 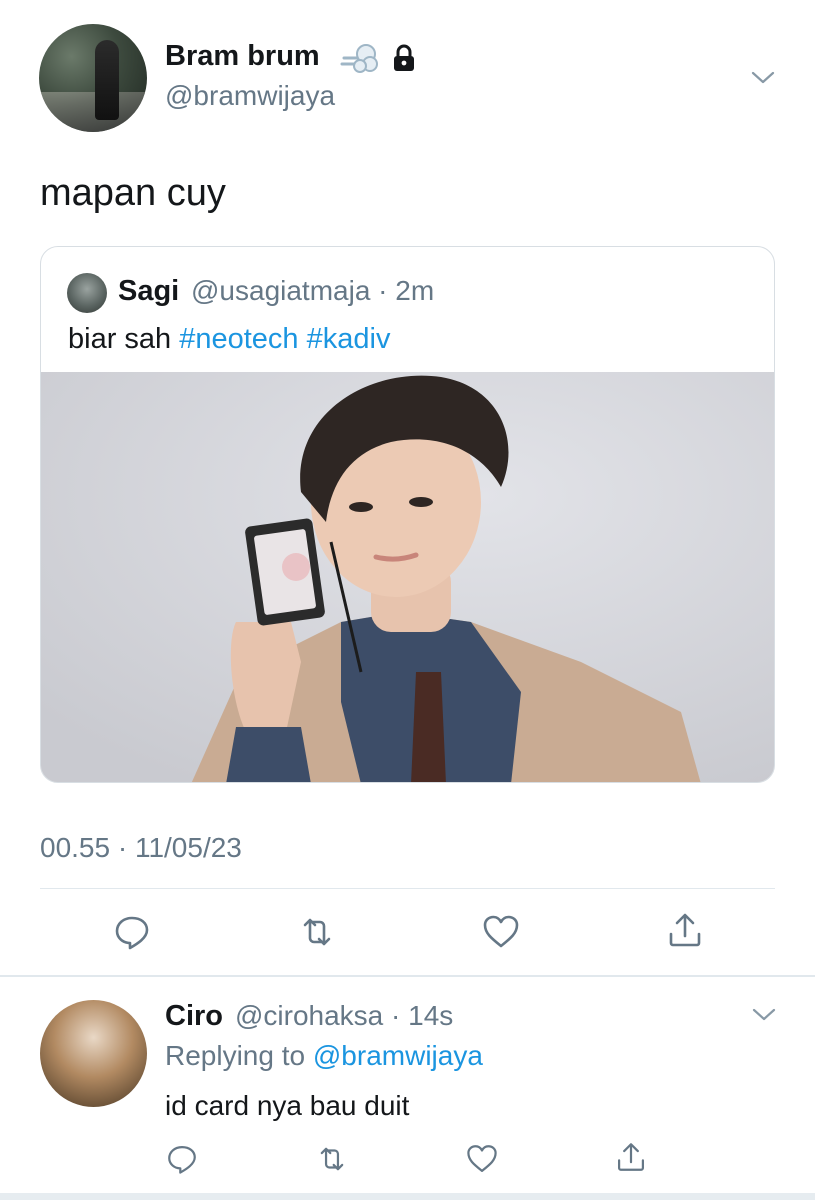 I want to click on quoted-tweet-text: biar sah #neotech #kadiv, so click(x=229, y=339).